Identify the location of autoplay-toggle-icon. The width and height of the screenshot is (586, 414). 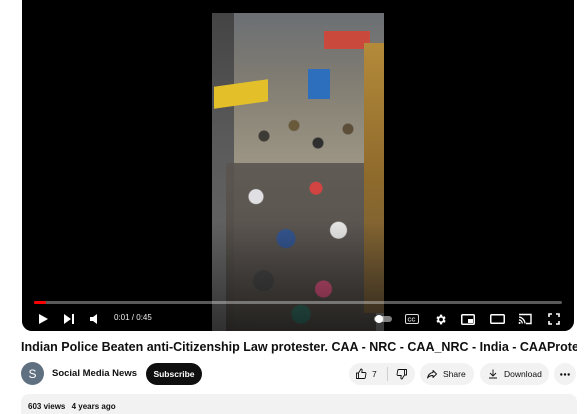
(383, 319).